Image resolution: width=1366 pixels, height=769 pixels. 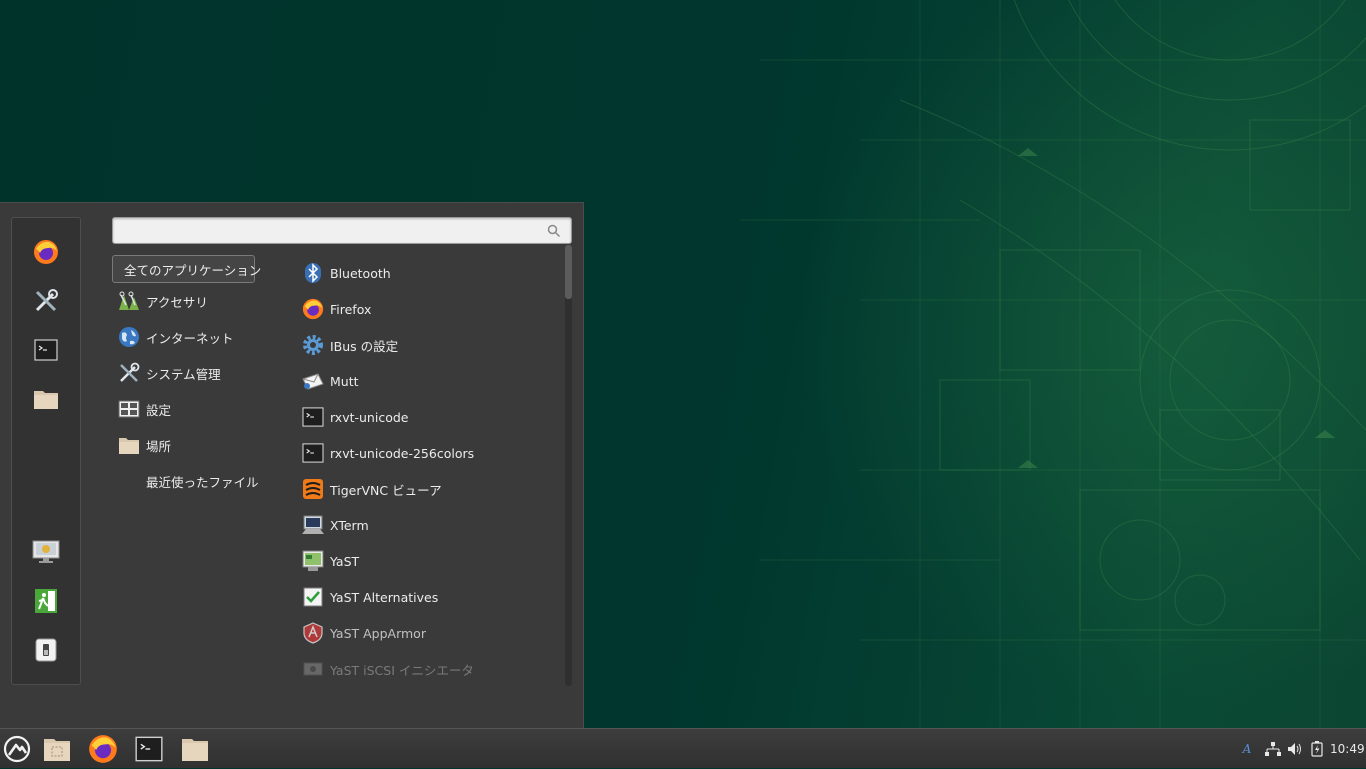 I want to click on show-desktop-icon, so click(x=57, y=750).